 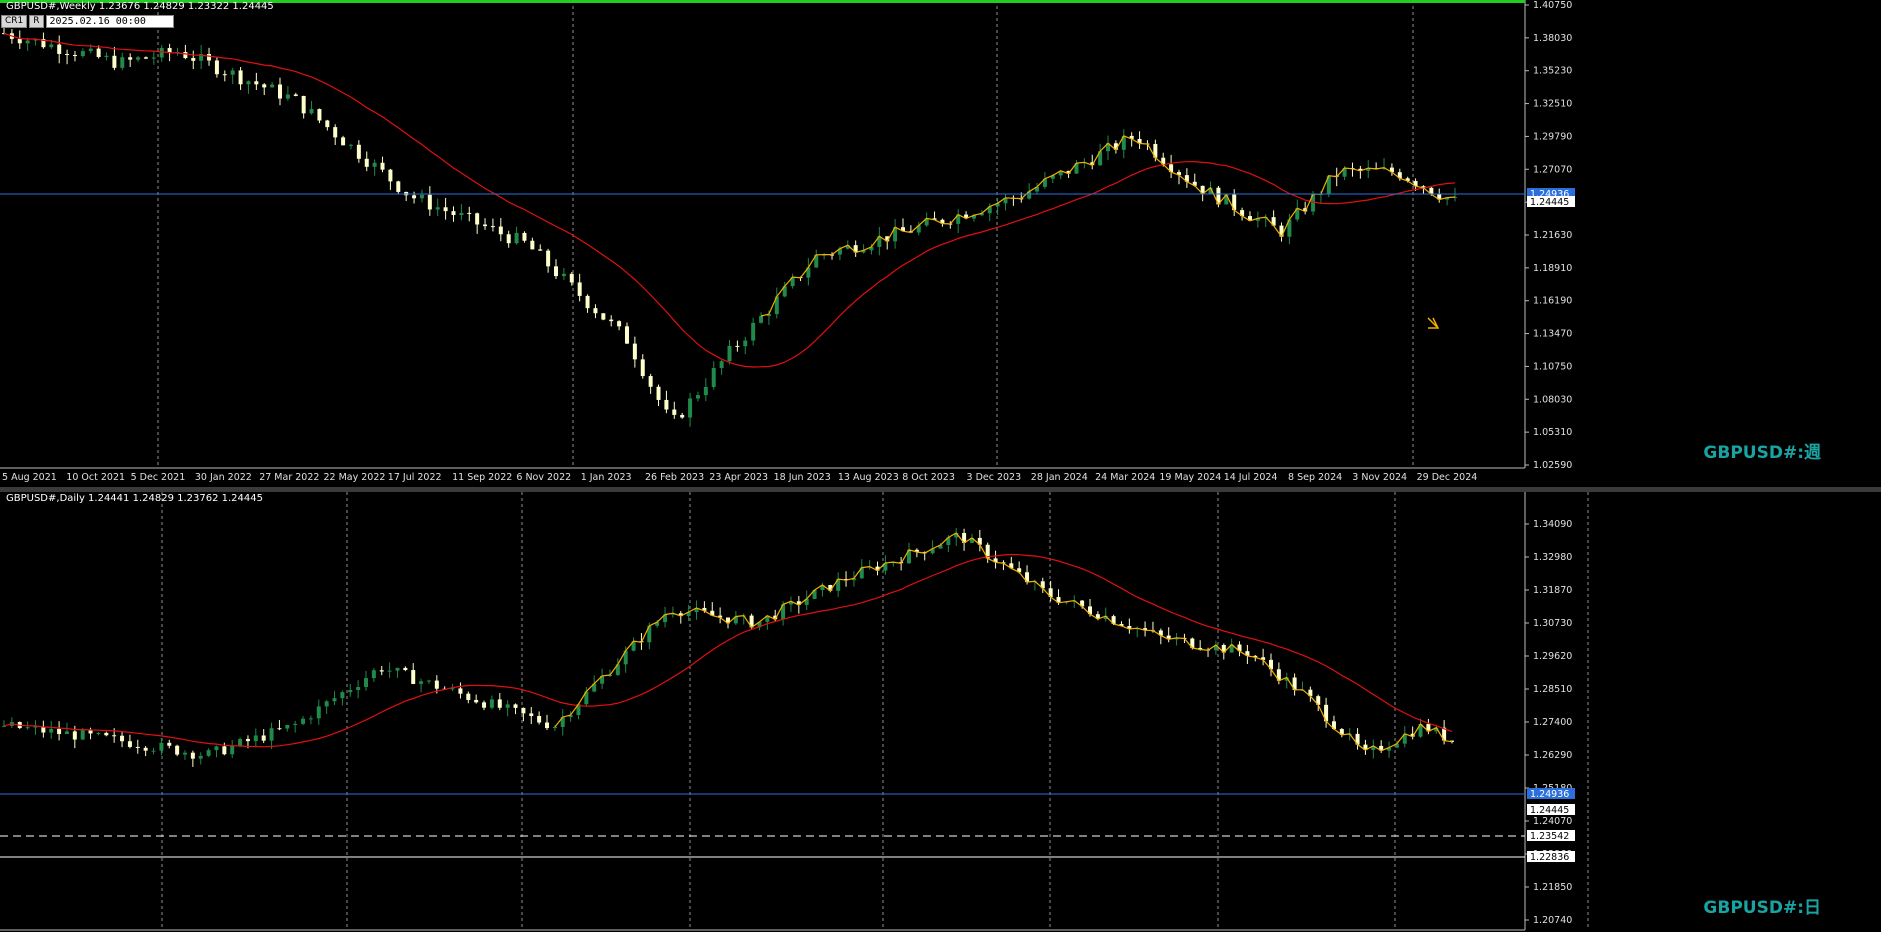 What do you see at coordinates (1552, 524) in the screenshot?
I see `price-axis-label: 1.34090` at bounding box center [1552, 524].